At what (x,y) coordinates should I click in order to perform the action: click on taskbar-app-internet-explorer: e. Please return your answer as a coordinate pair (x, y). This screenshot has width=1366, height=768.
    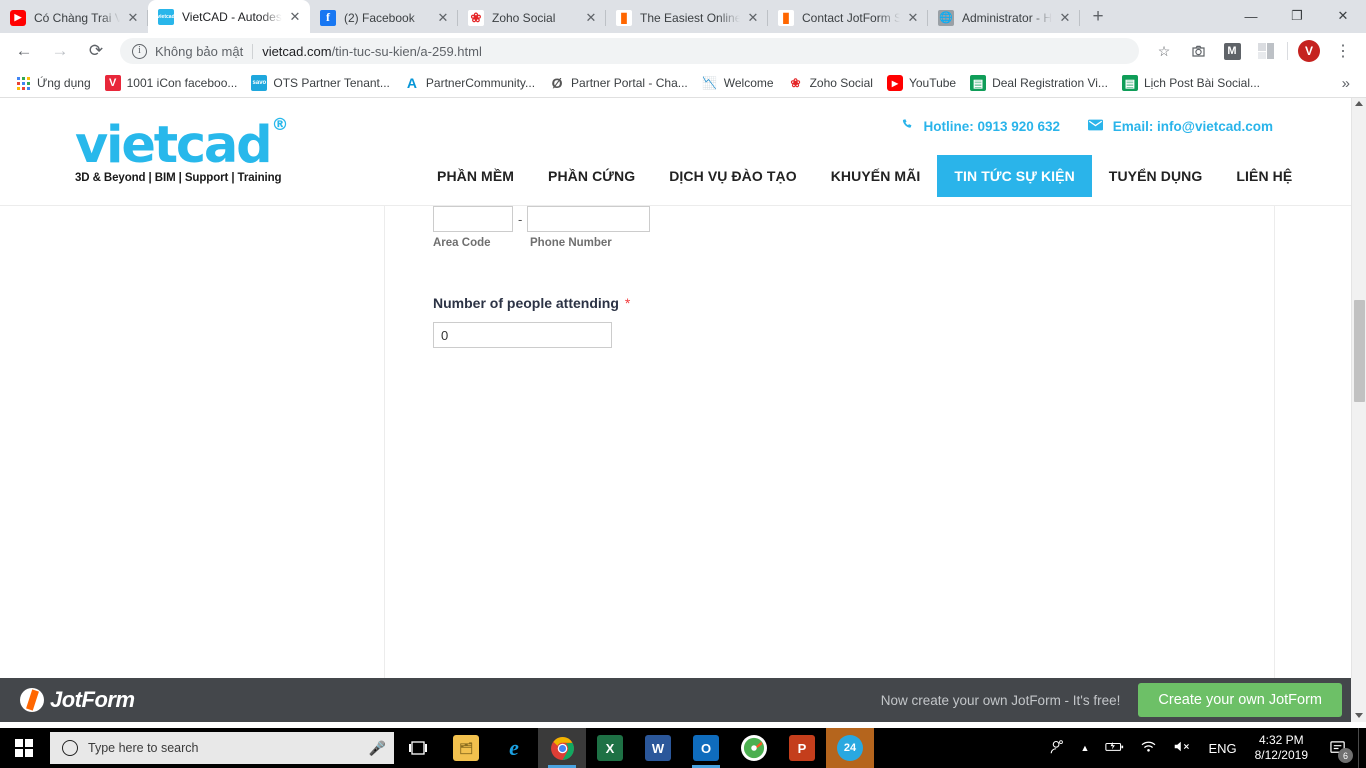
    Looking at the image, I should click on (514, 748).